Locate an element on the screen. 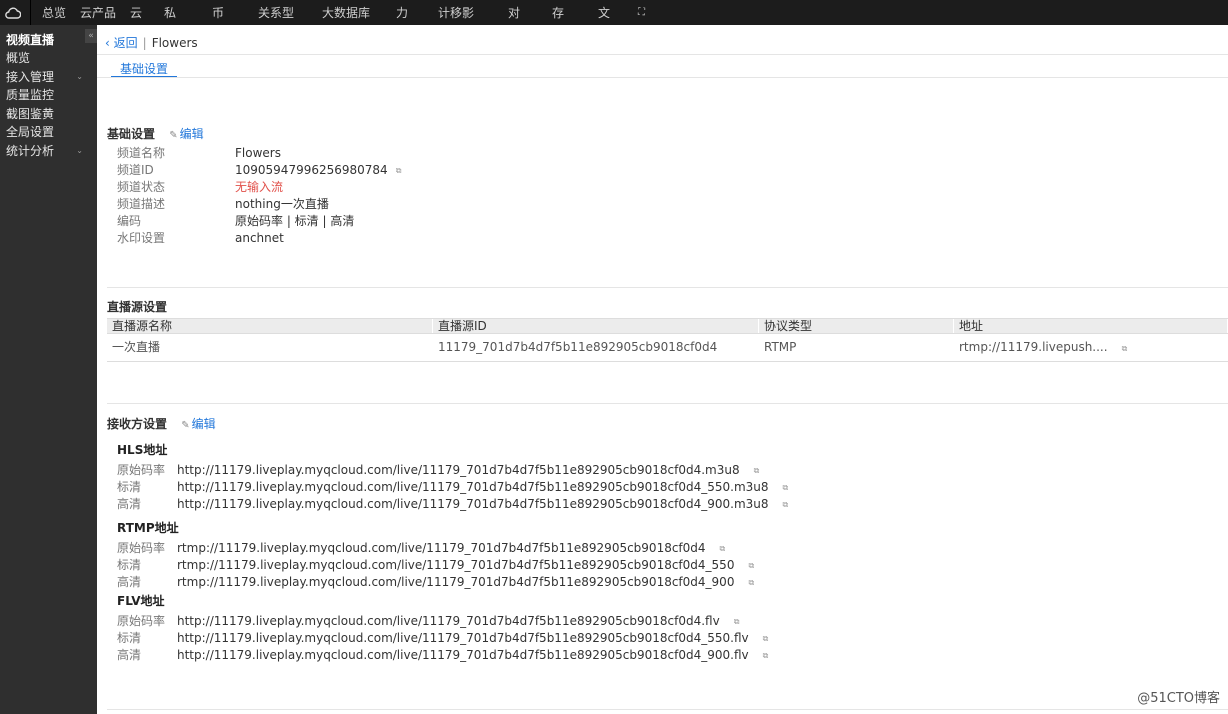  nav-item-5: 币 is located at coordinates (228, 12).